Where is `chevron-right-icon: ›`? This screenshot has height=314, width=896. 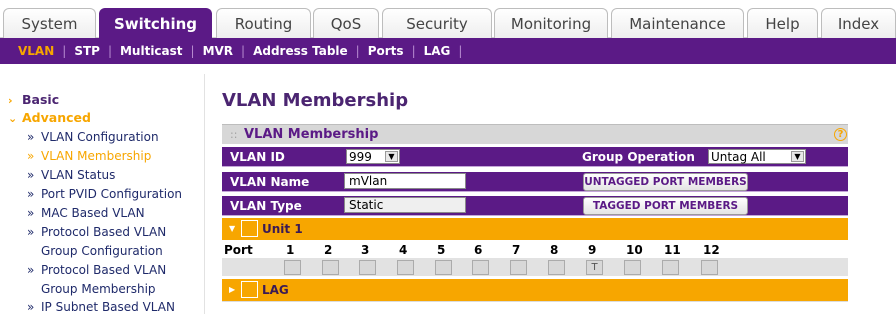
chevron-right-icon: › is located at coordinates (10, 100).